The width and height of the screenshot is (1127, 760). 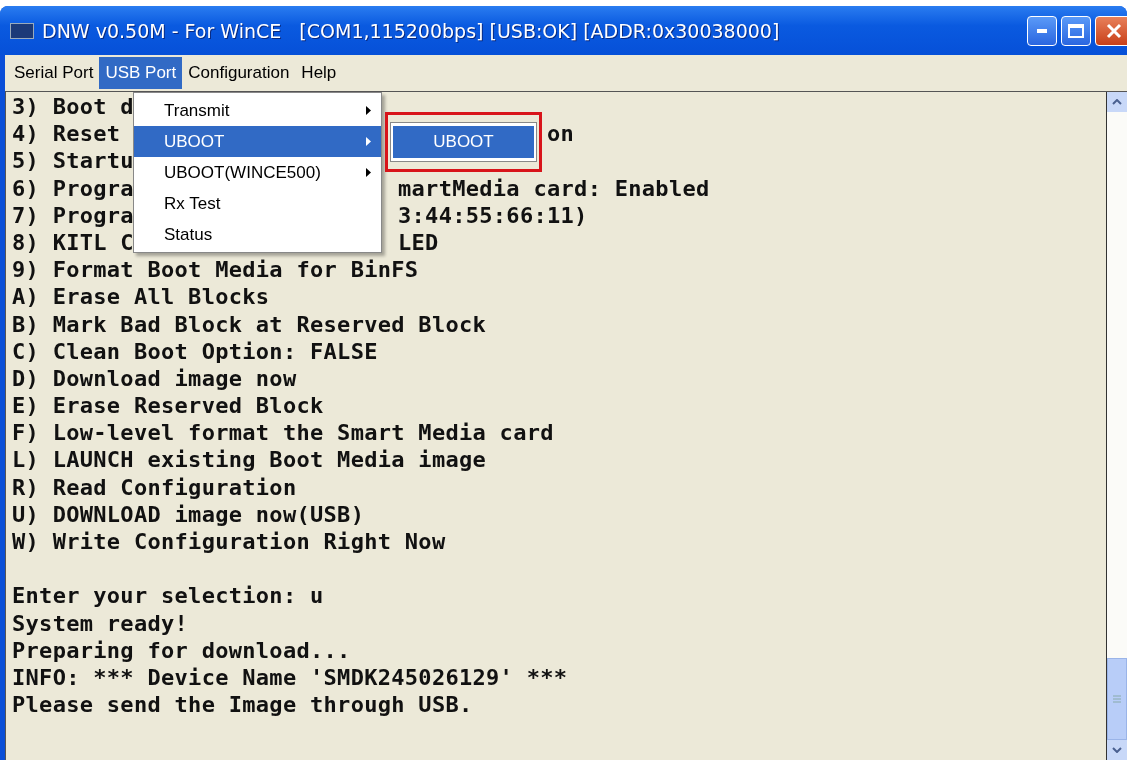 I want to click on close-icon, so click(x=1114, y=30).